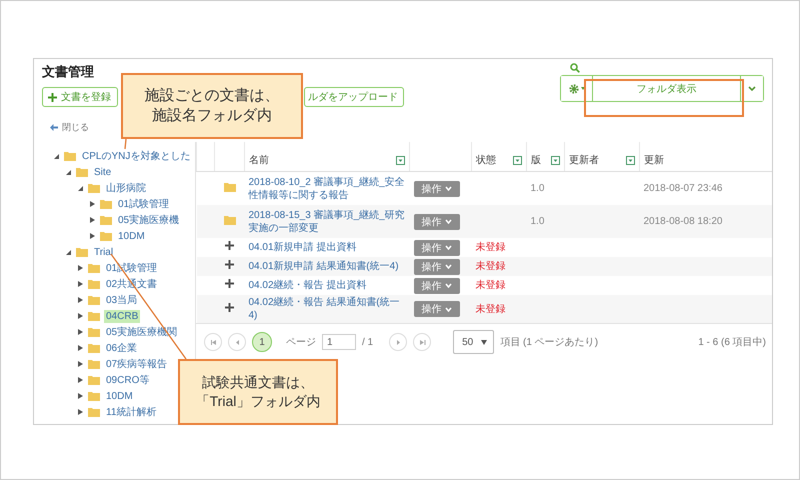 This screenshot has width=800, height=480. Describe the element at coordinates (149, 220) in the screenshot. I see `tree-item: 05実施医療機` at that location.